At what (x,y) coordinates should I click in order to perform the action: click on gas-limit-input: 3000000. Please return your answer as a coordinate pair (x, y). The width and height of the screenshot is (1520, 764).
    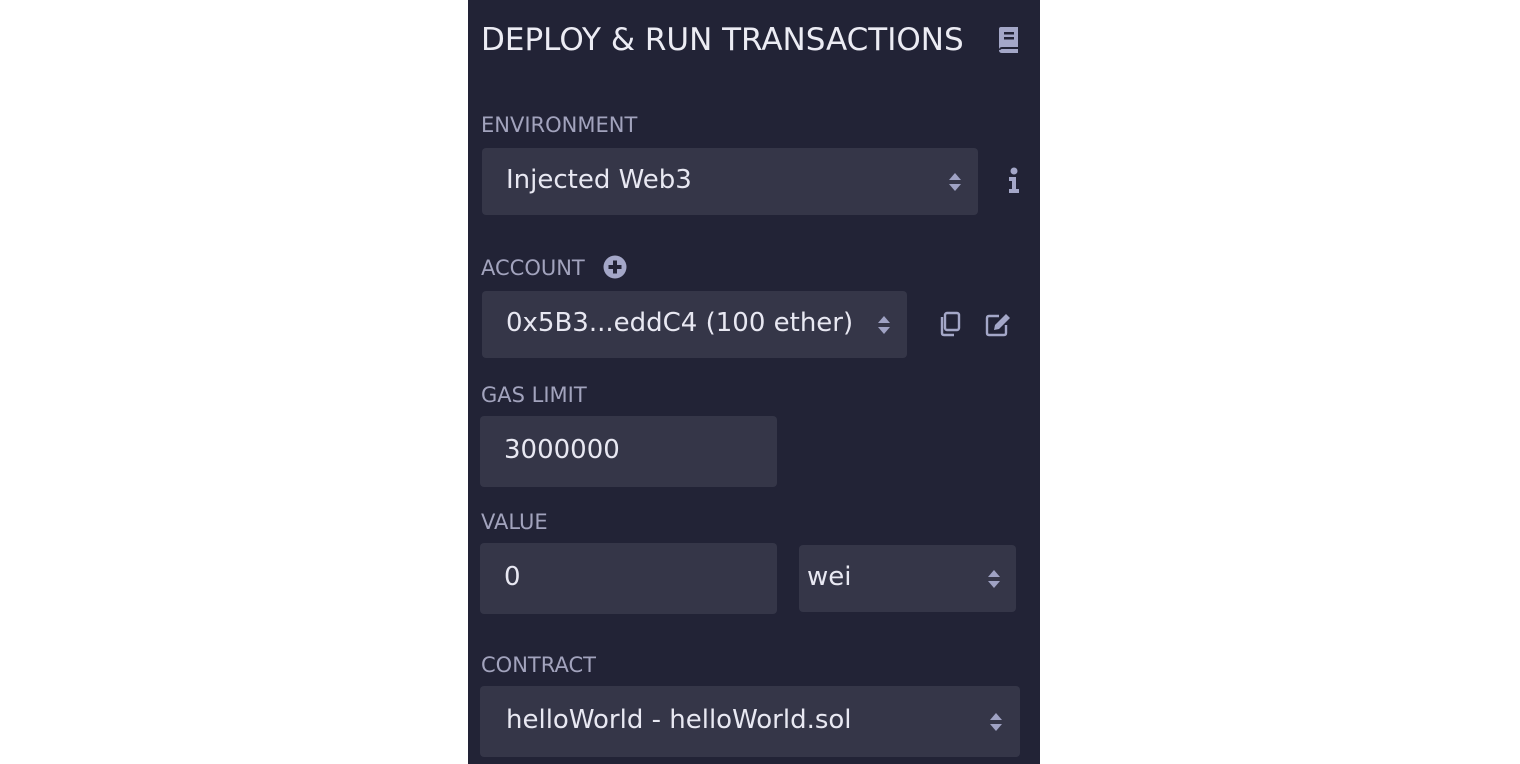
    Looking at the image, I should click on (628, 451).